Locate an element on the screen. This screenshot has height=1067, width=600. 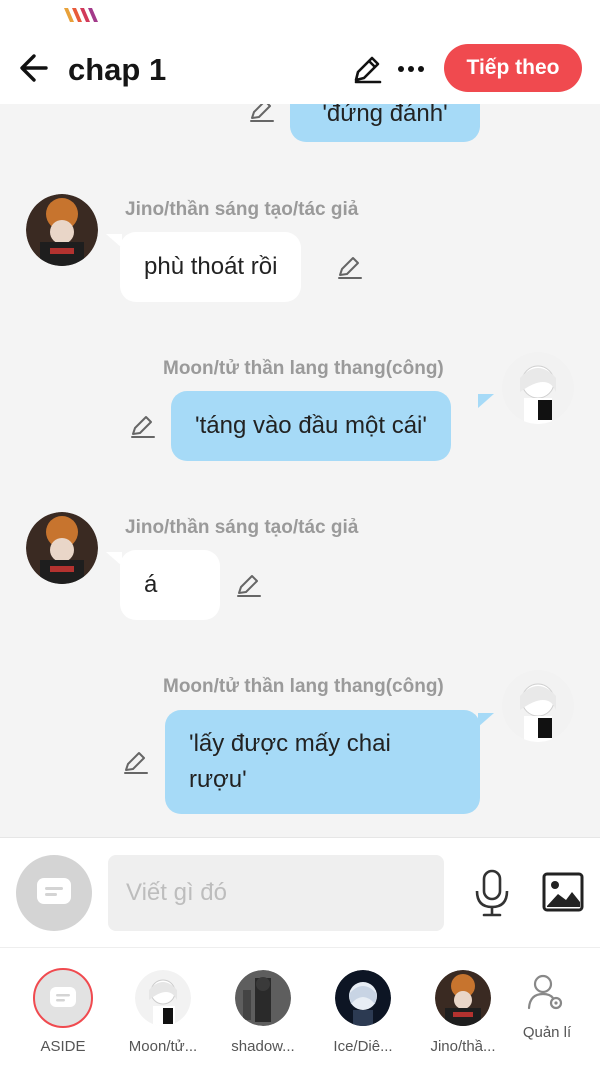
message-text: phù thoát rồi is located at coordinates (211, 266).